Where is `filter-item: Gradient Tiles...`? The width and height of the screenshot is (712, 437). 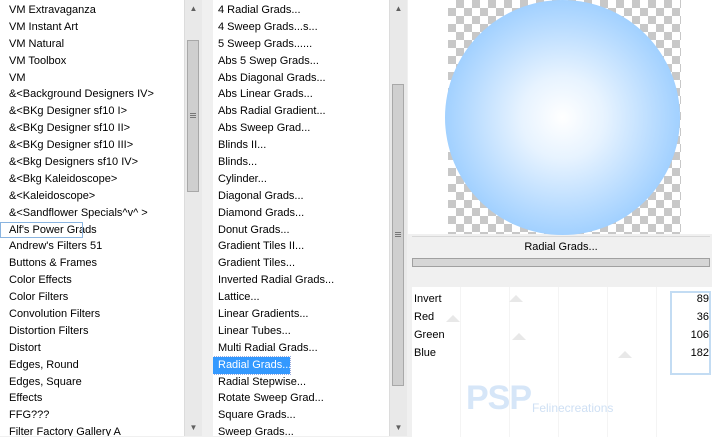
filter-item: Gradient Tiles... is located at coordinates (301, 263).